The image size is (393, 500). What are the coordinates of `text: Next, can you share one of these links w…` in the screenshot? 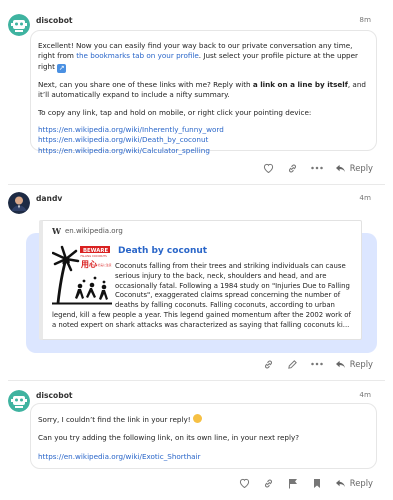 It's located at (145, 84).